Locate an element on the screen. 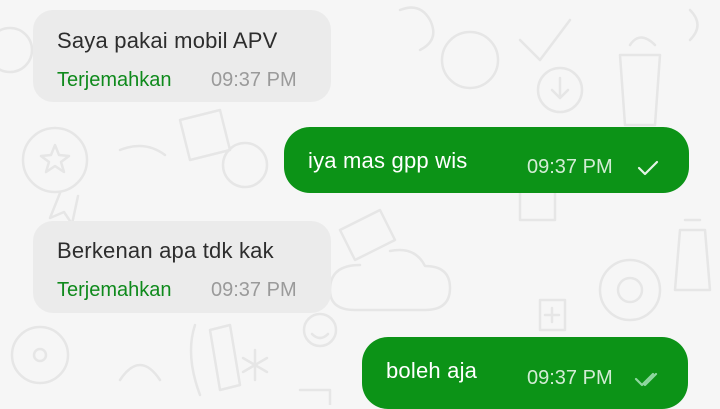  single-check-icon is located at coordinates (648, 168).